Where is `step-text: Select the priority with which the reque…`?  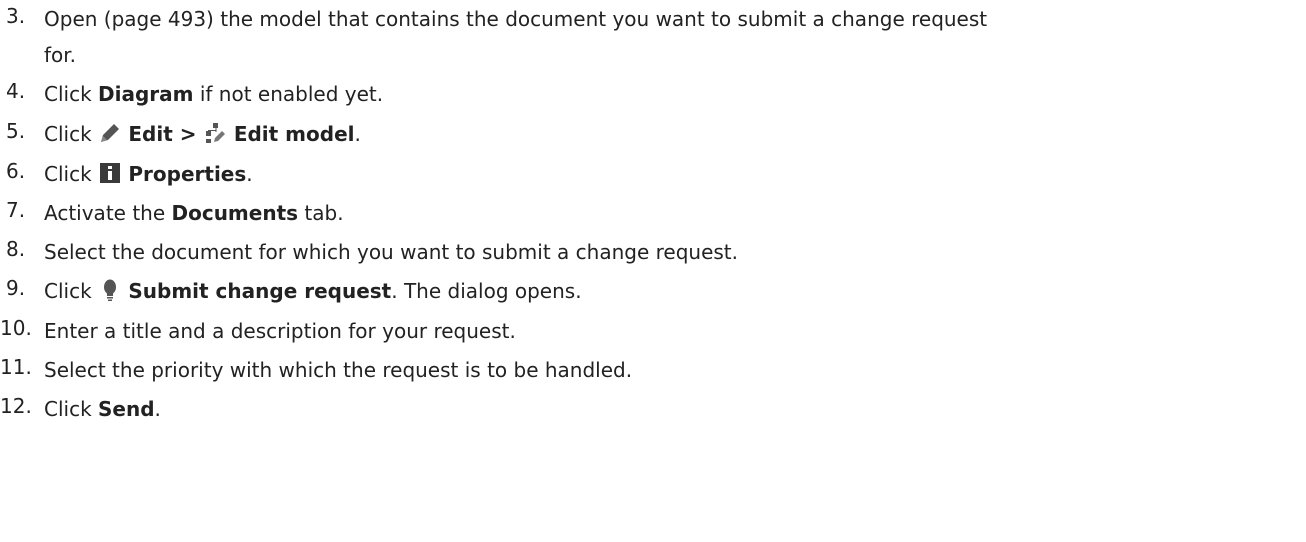
step-text: Select the priority with which the reque… is located at coordinates (338, 370).